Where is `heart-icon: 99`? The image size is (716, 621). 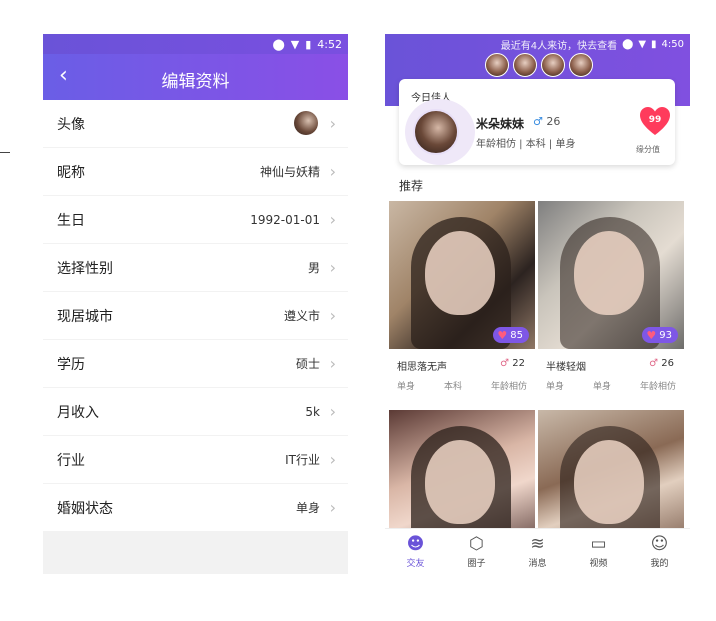
heart-icon: 99 is located at coordinates (655, 121).